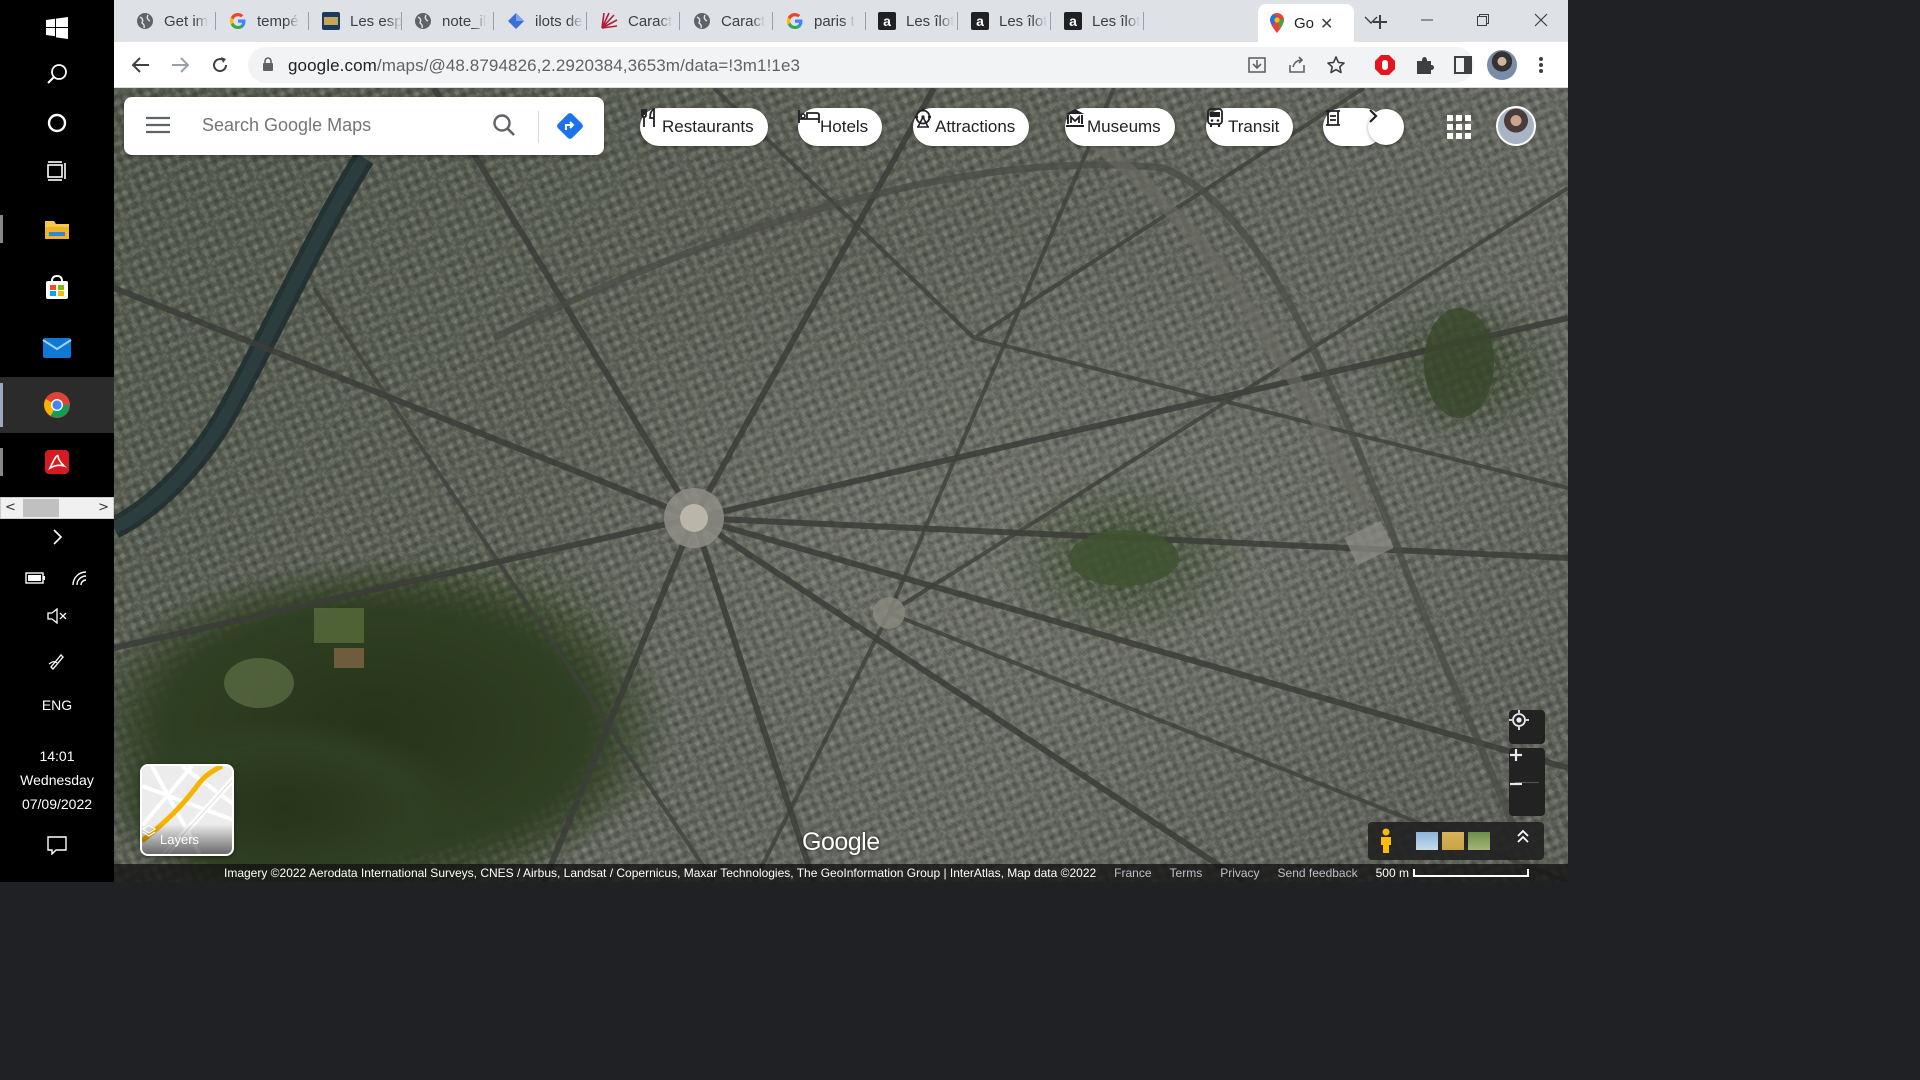 Image resolution: width=1920 pixels, height=1080 pixels. Describe the element at coordinates (1120, 127) in the screenshot. I see `chip-museums: Museums` at that location.